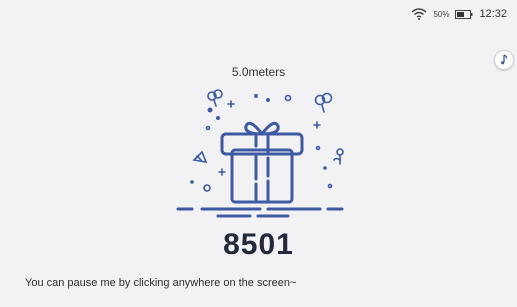  Describe the element at coordinates (493, 14) in the screenshot. I see `clock: 12:32` at that location.